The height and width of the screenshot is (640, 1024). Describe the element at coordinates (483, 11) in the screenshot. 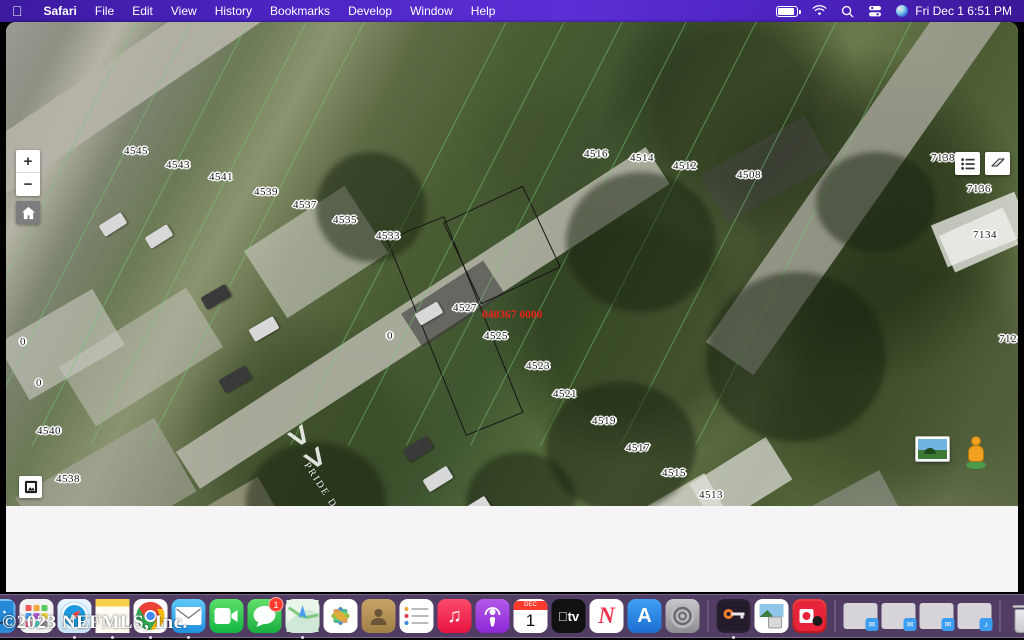

I see `menu-item-help: Help` at that location.